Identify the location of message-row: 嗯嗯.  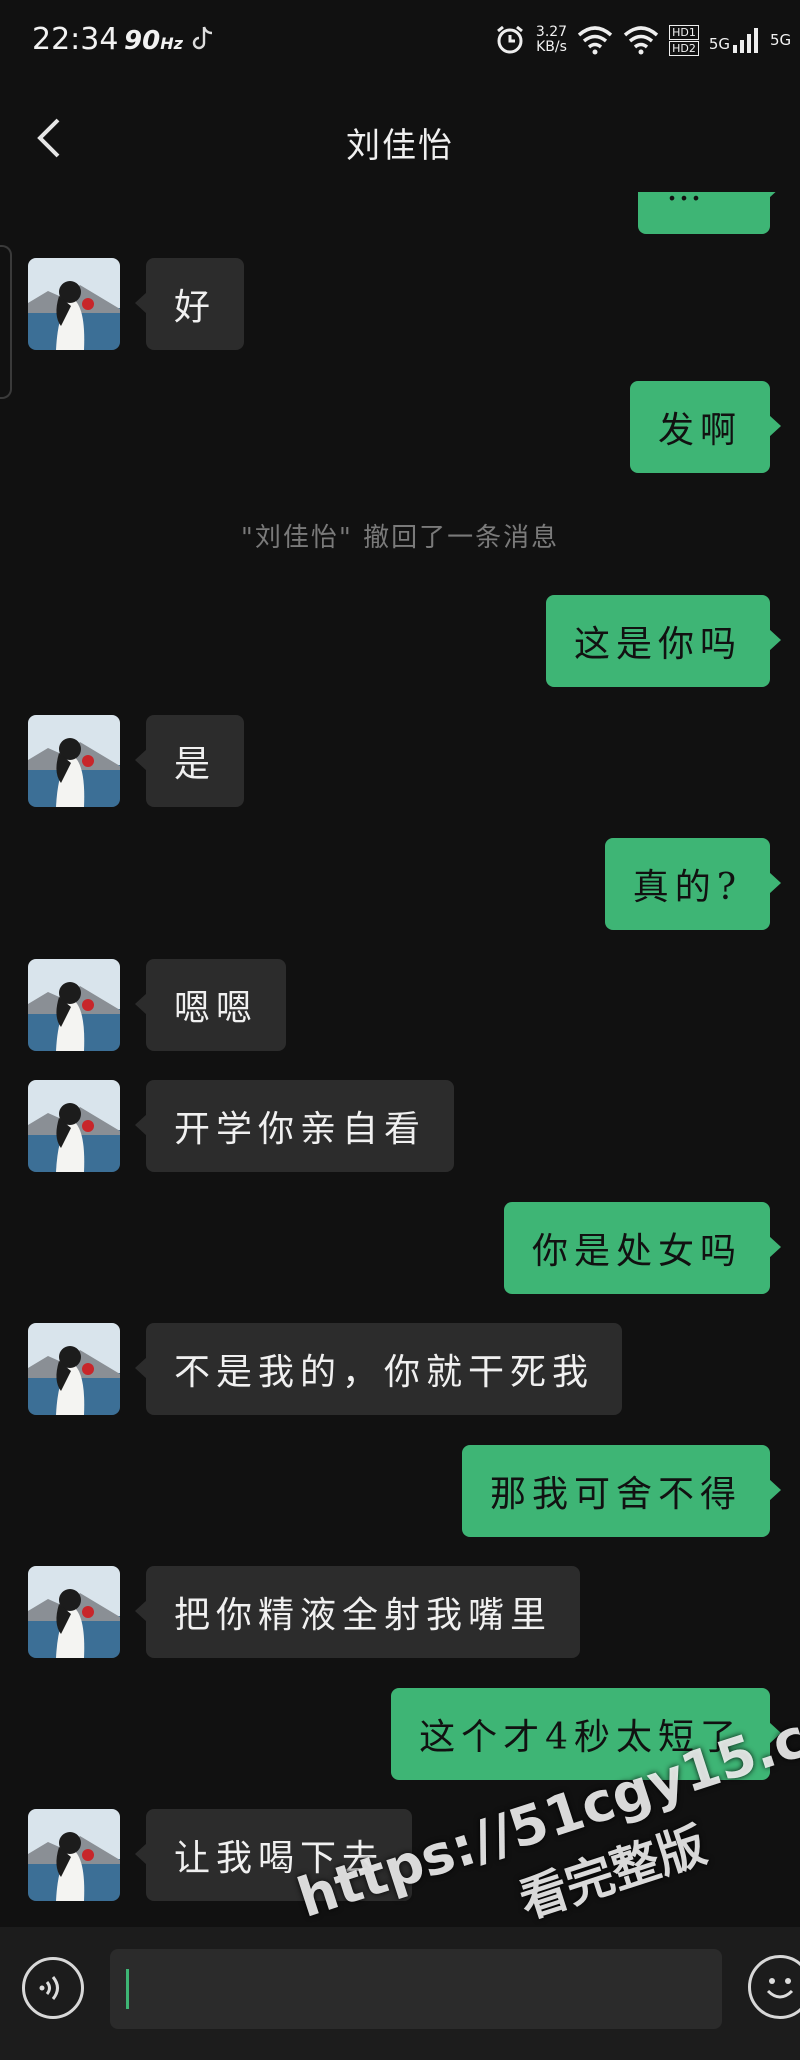
(400, 1005).